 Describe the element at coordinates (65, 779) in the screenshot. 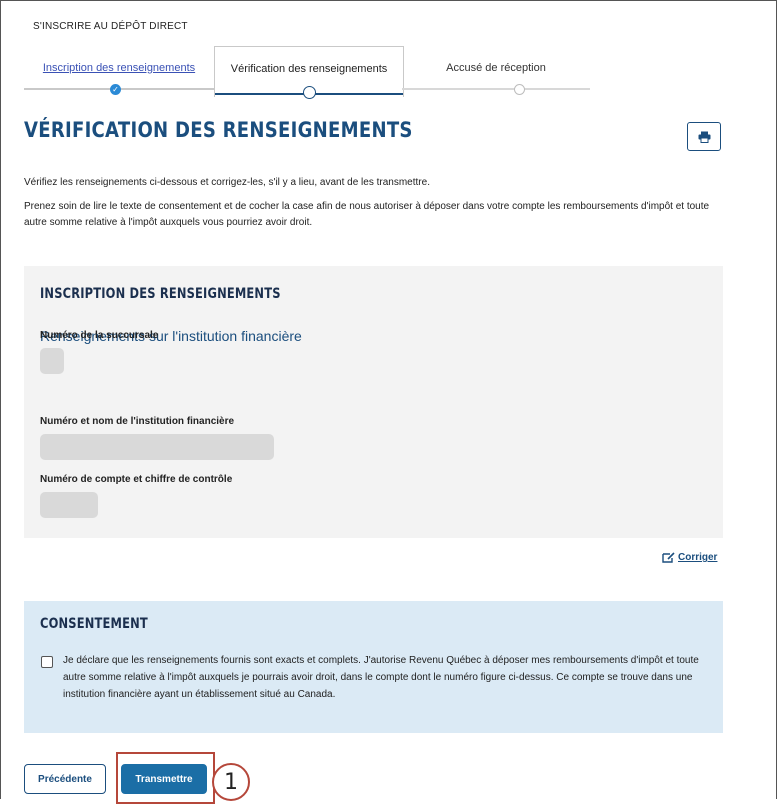

I see `previous-button: Précédente` at that location.